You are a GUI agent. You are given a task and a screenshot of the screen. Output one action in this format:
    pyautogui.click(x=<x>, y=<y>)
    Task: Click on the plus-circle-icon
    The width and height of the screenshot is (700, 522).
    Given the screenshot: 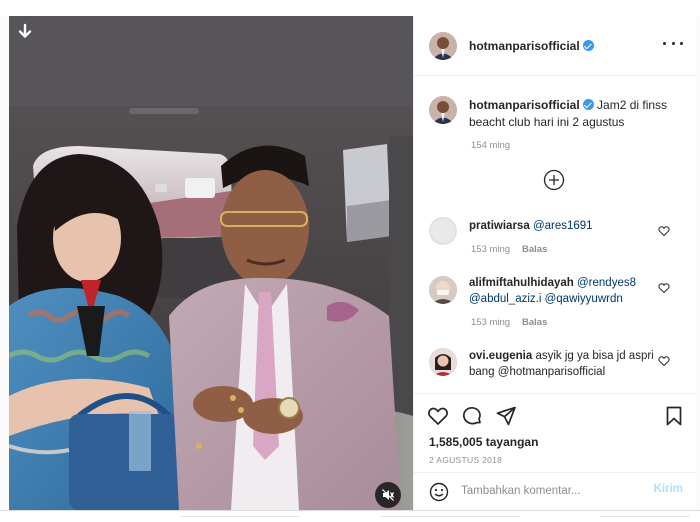 What is the action you would take?
    pyautogui.click(x=554, y=180)
    